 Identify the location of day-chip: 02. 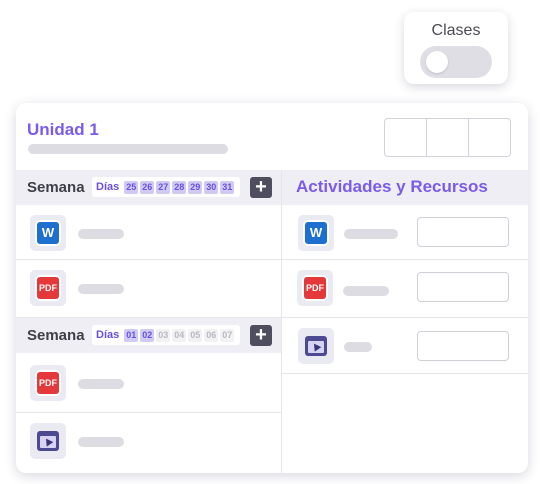
(147, 335).